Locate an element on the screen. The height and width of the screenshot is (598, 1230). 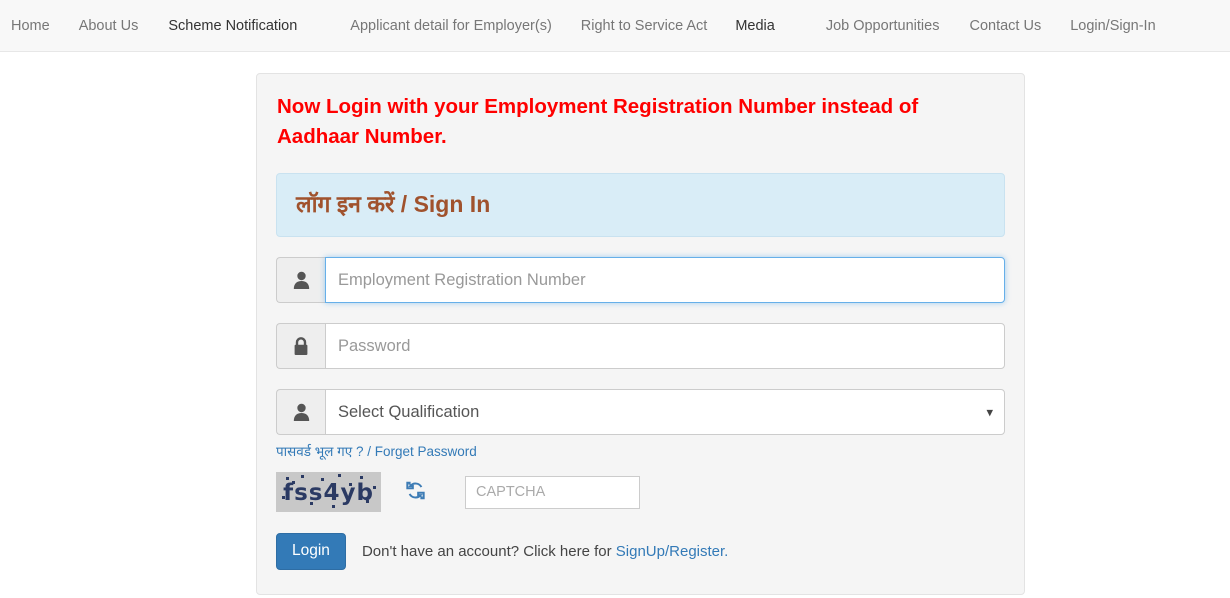
nav-item-login-signin: Login/Sign-In is located at coordinates (1112, 26).